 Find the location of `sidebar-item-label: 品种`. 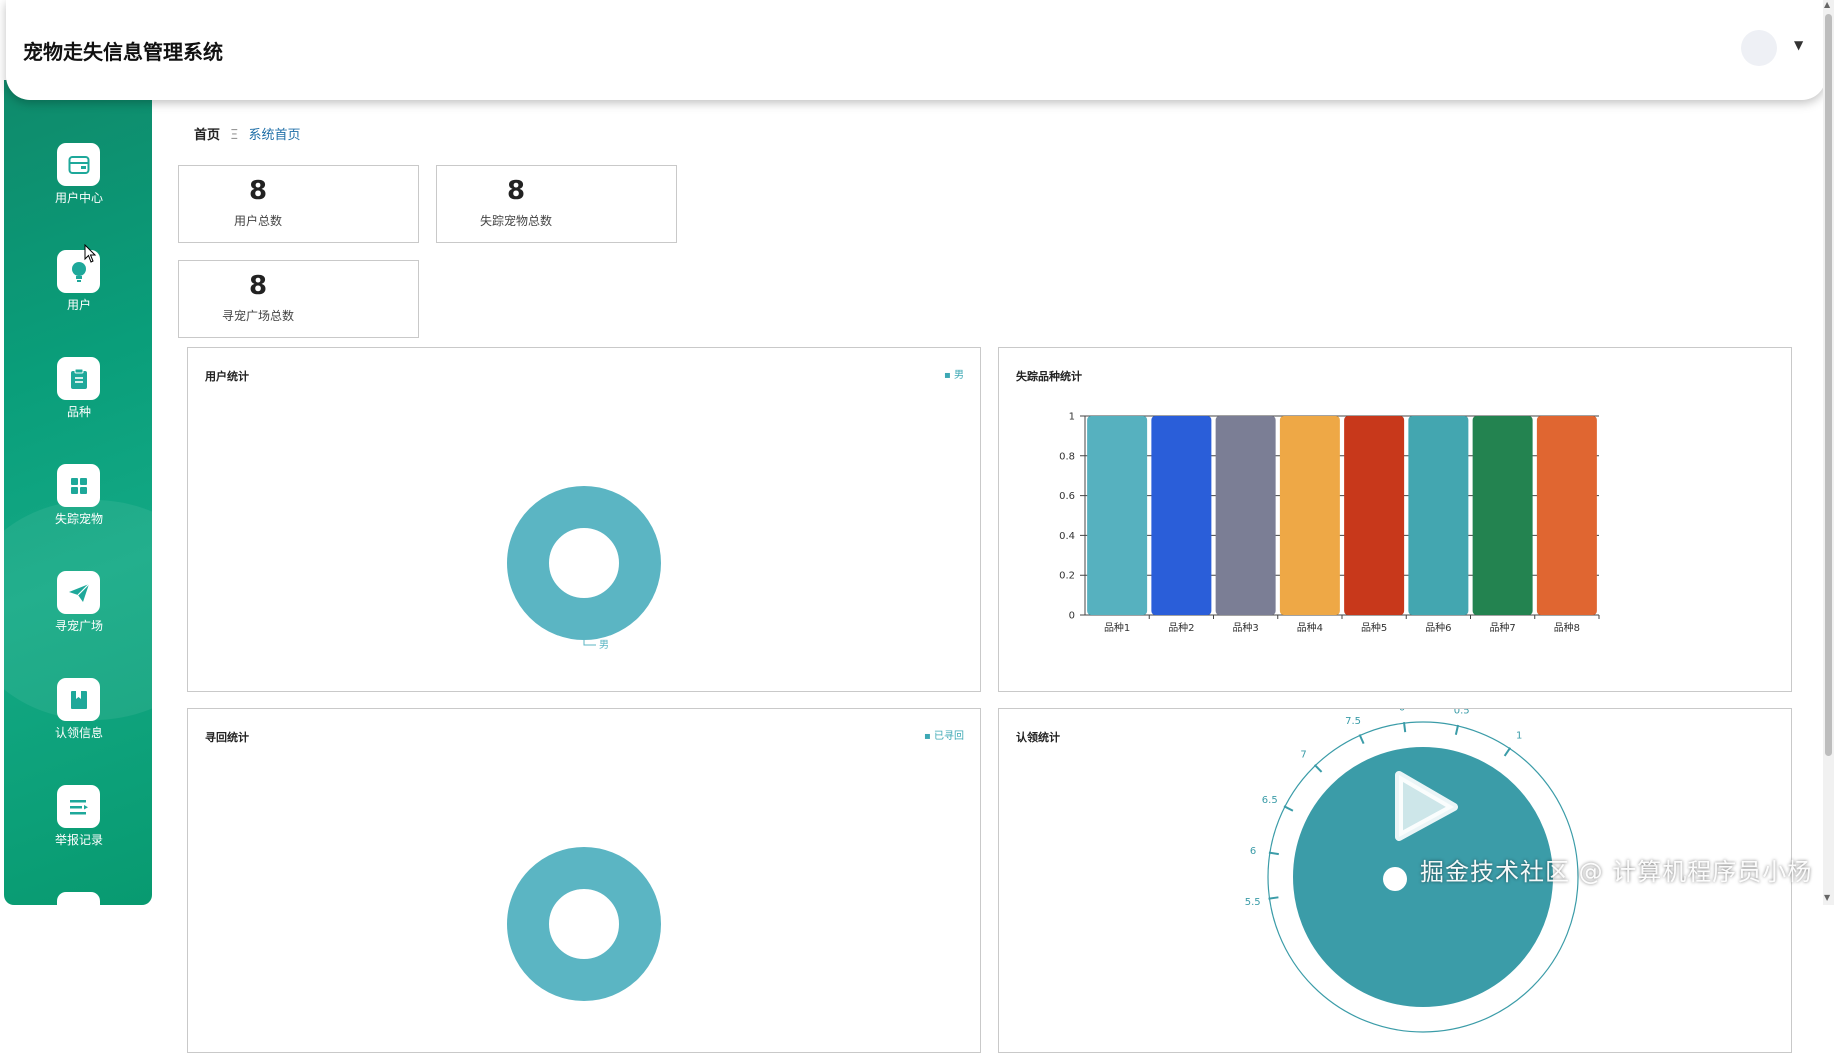

sidebar-item-label: 品种 is located at coordinates (78, 412).